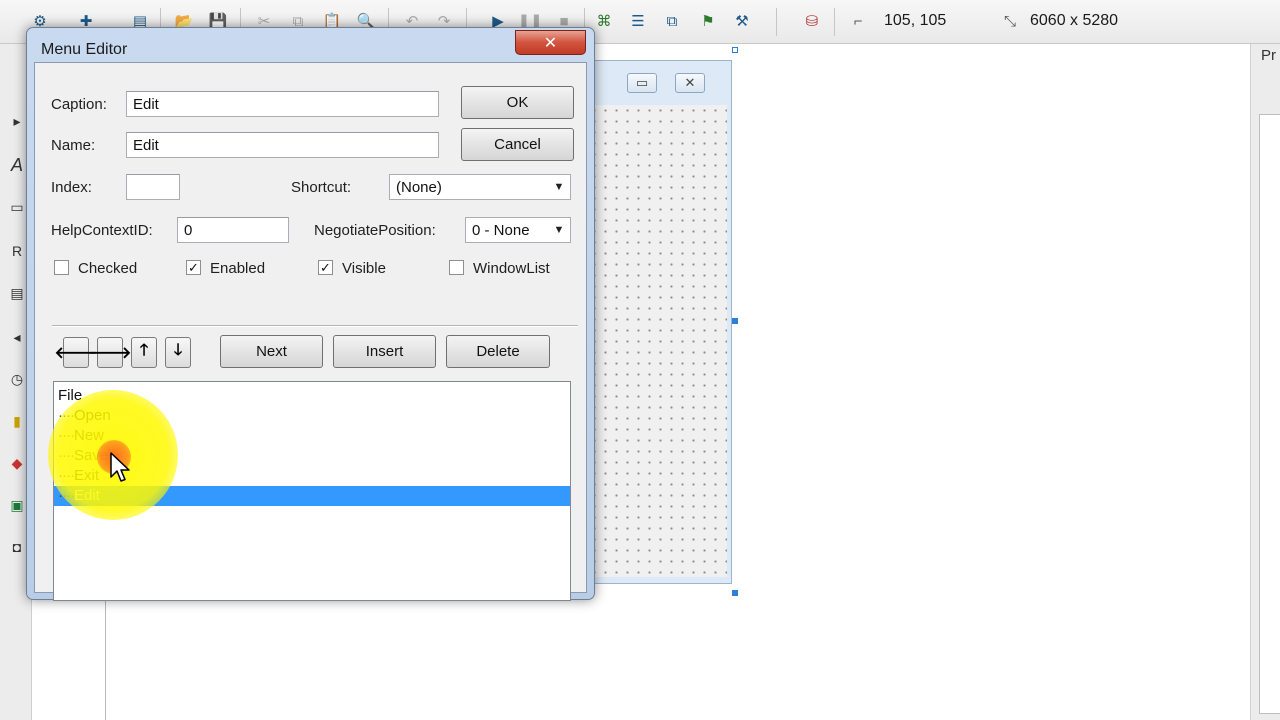 The image size is (1280, 720). Describe the element at coordinates (271, 351) in the screenshot. I see `next-button: Next` at that location.